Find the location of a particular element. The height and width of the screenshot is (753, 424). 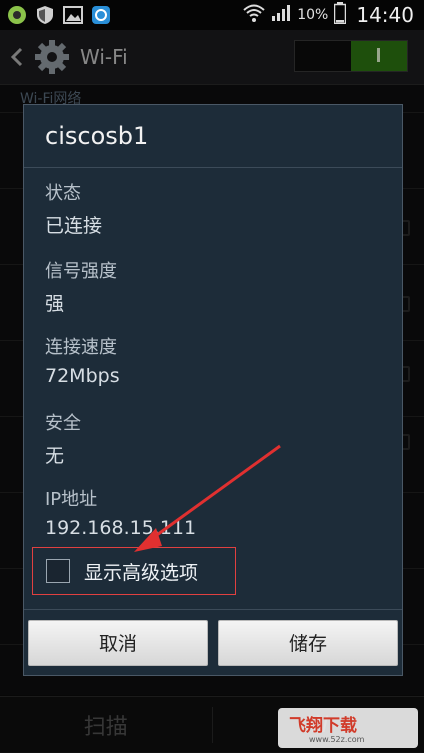

ip-address-field: IP地址 192.168.15.111 is located at coordinates (120, 512).